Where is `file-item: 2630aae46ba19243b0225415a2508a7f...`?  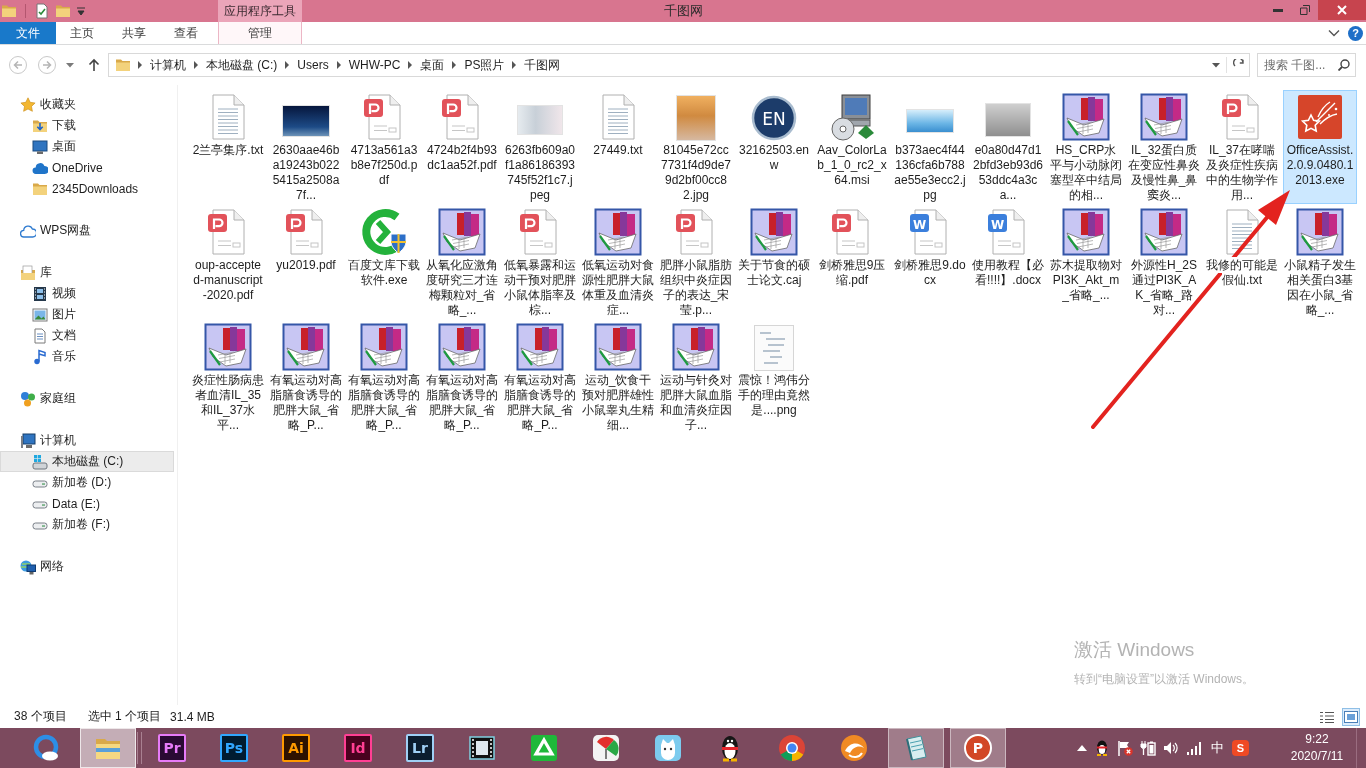 file-item: 2630aae46ba19243b0225415a2508a7f... is located at coordinates (306, 147).